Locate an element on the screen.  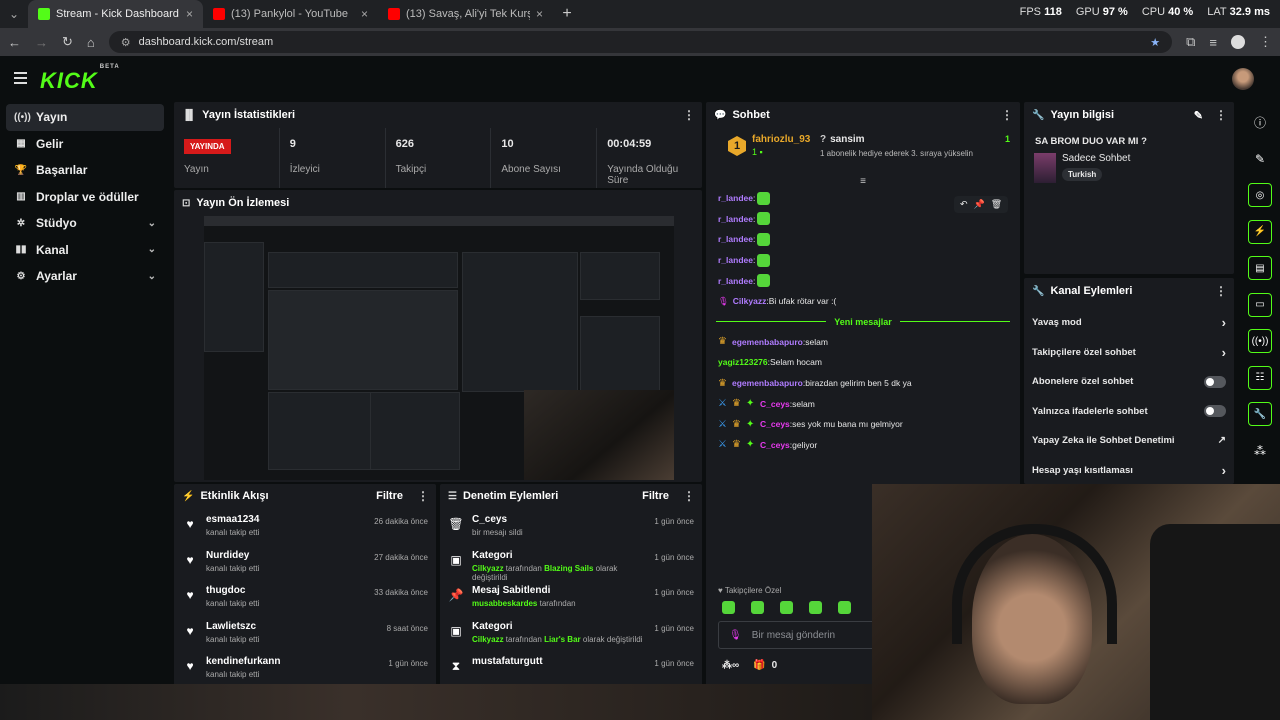
home-icon: ⌂ is located at coordinates (91, 42).